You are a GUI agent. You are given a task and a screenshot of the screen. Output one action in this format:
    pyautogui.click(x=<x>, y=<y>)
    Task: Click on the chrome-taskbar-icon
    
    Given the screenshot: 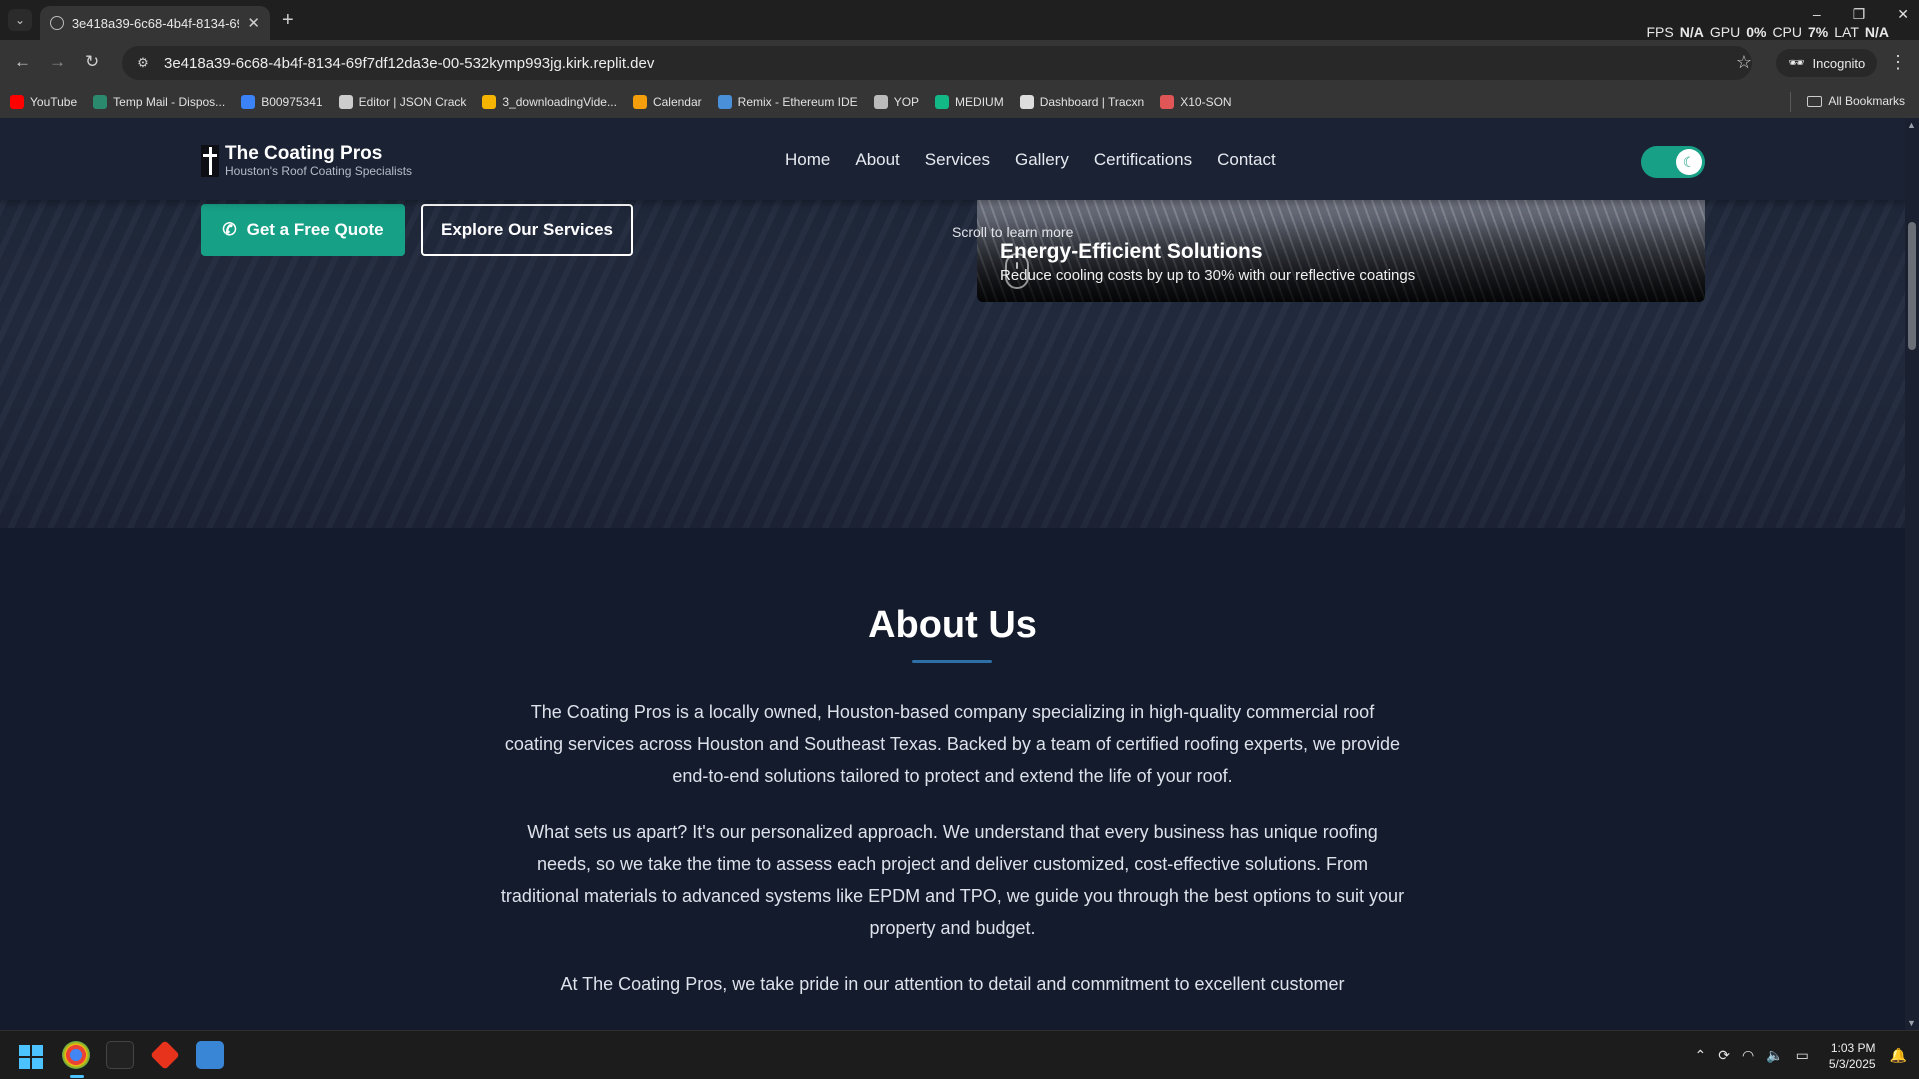 What is the action you would take?
    pyautogui.click(x=76, y=1055)
    